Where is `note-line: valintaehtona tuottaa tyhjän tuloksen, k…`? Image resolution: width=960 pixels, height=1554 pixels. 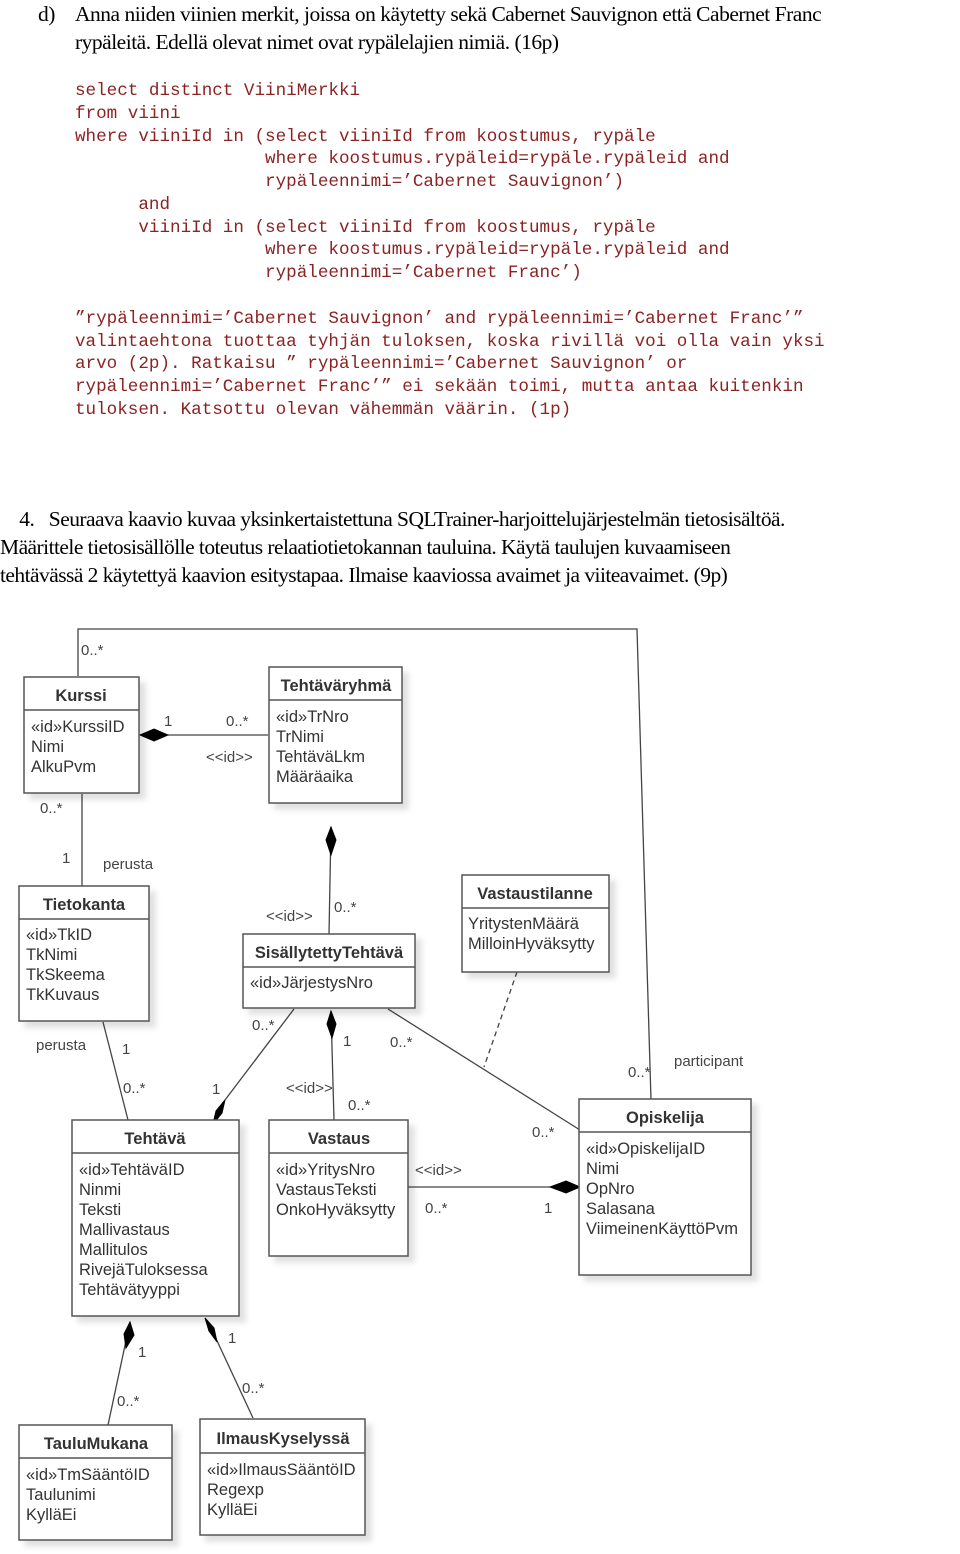
note-line: valintaehtona tuottaa tyhjän tuloksen, k… is located at coordinates (450, 342).